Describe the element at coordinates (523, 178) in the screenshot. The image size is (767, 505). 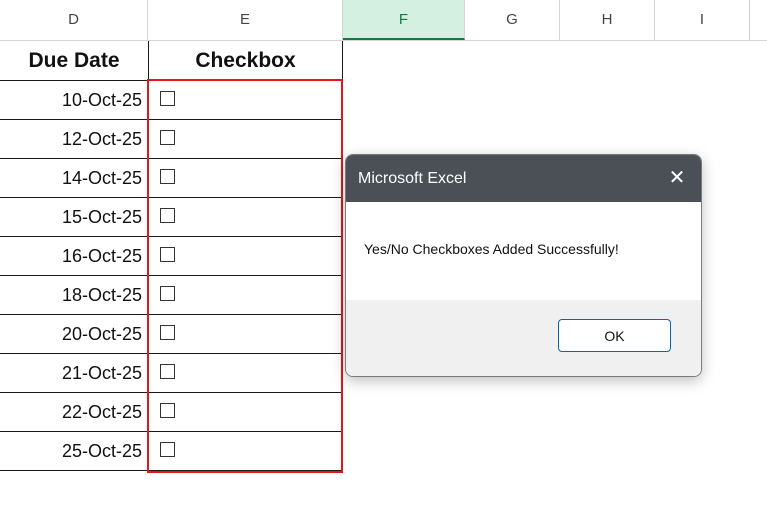
I see `dialog-titlebar: Microsoft Excel ✕` at that location.